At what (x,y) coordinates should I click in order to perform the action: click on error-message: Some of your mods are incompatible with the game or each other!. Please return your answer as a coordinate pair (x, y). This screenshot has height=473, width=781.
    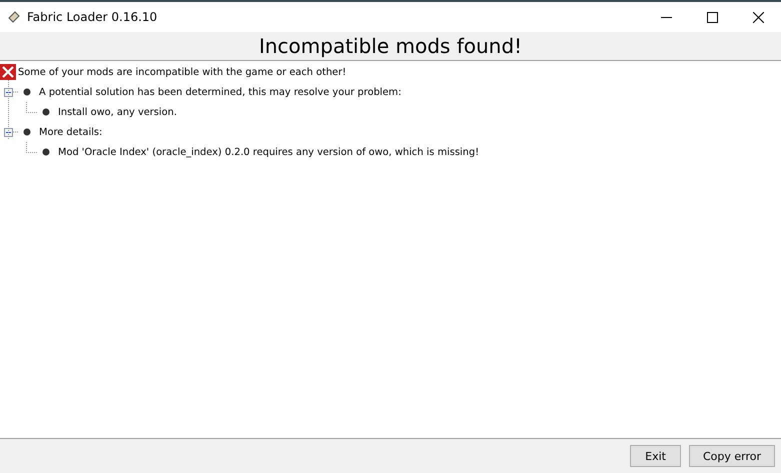
    Looking at the image, I should click on (182, 72).